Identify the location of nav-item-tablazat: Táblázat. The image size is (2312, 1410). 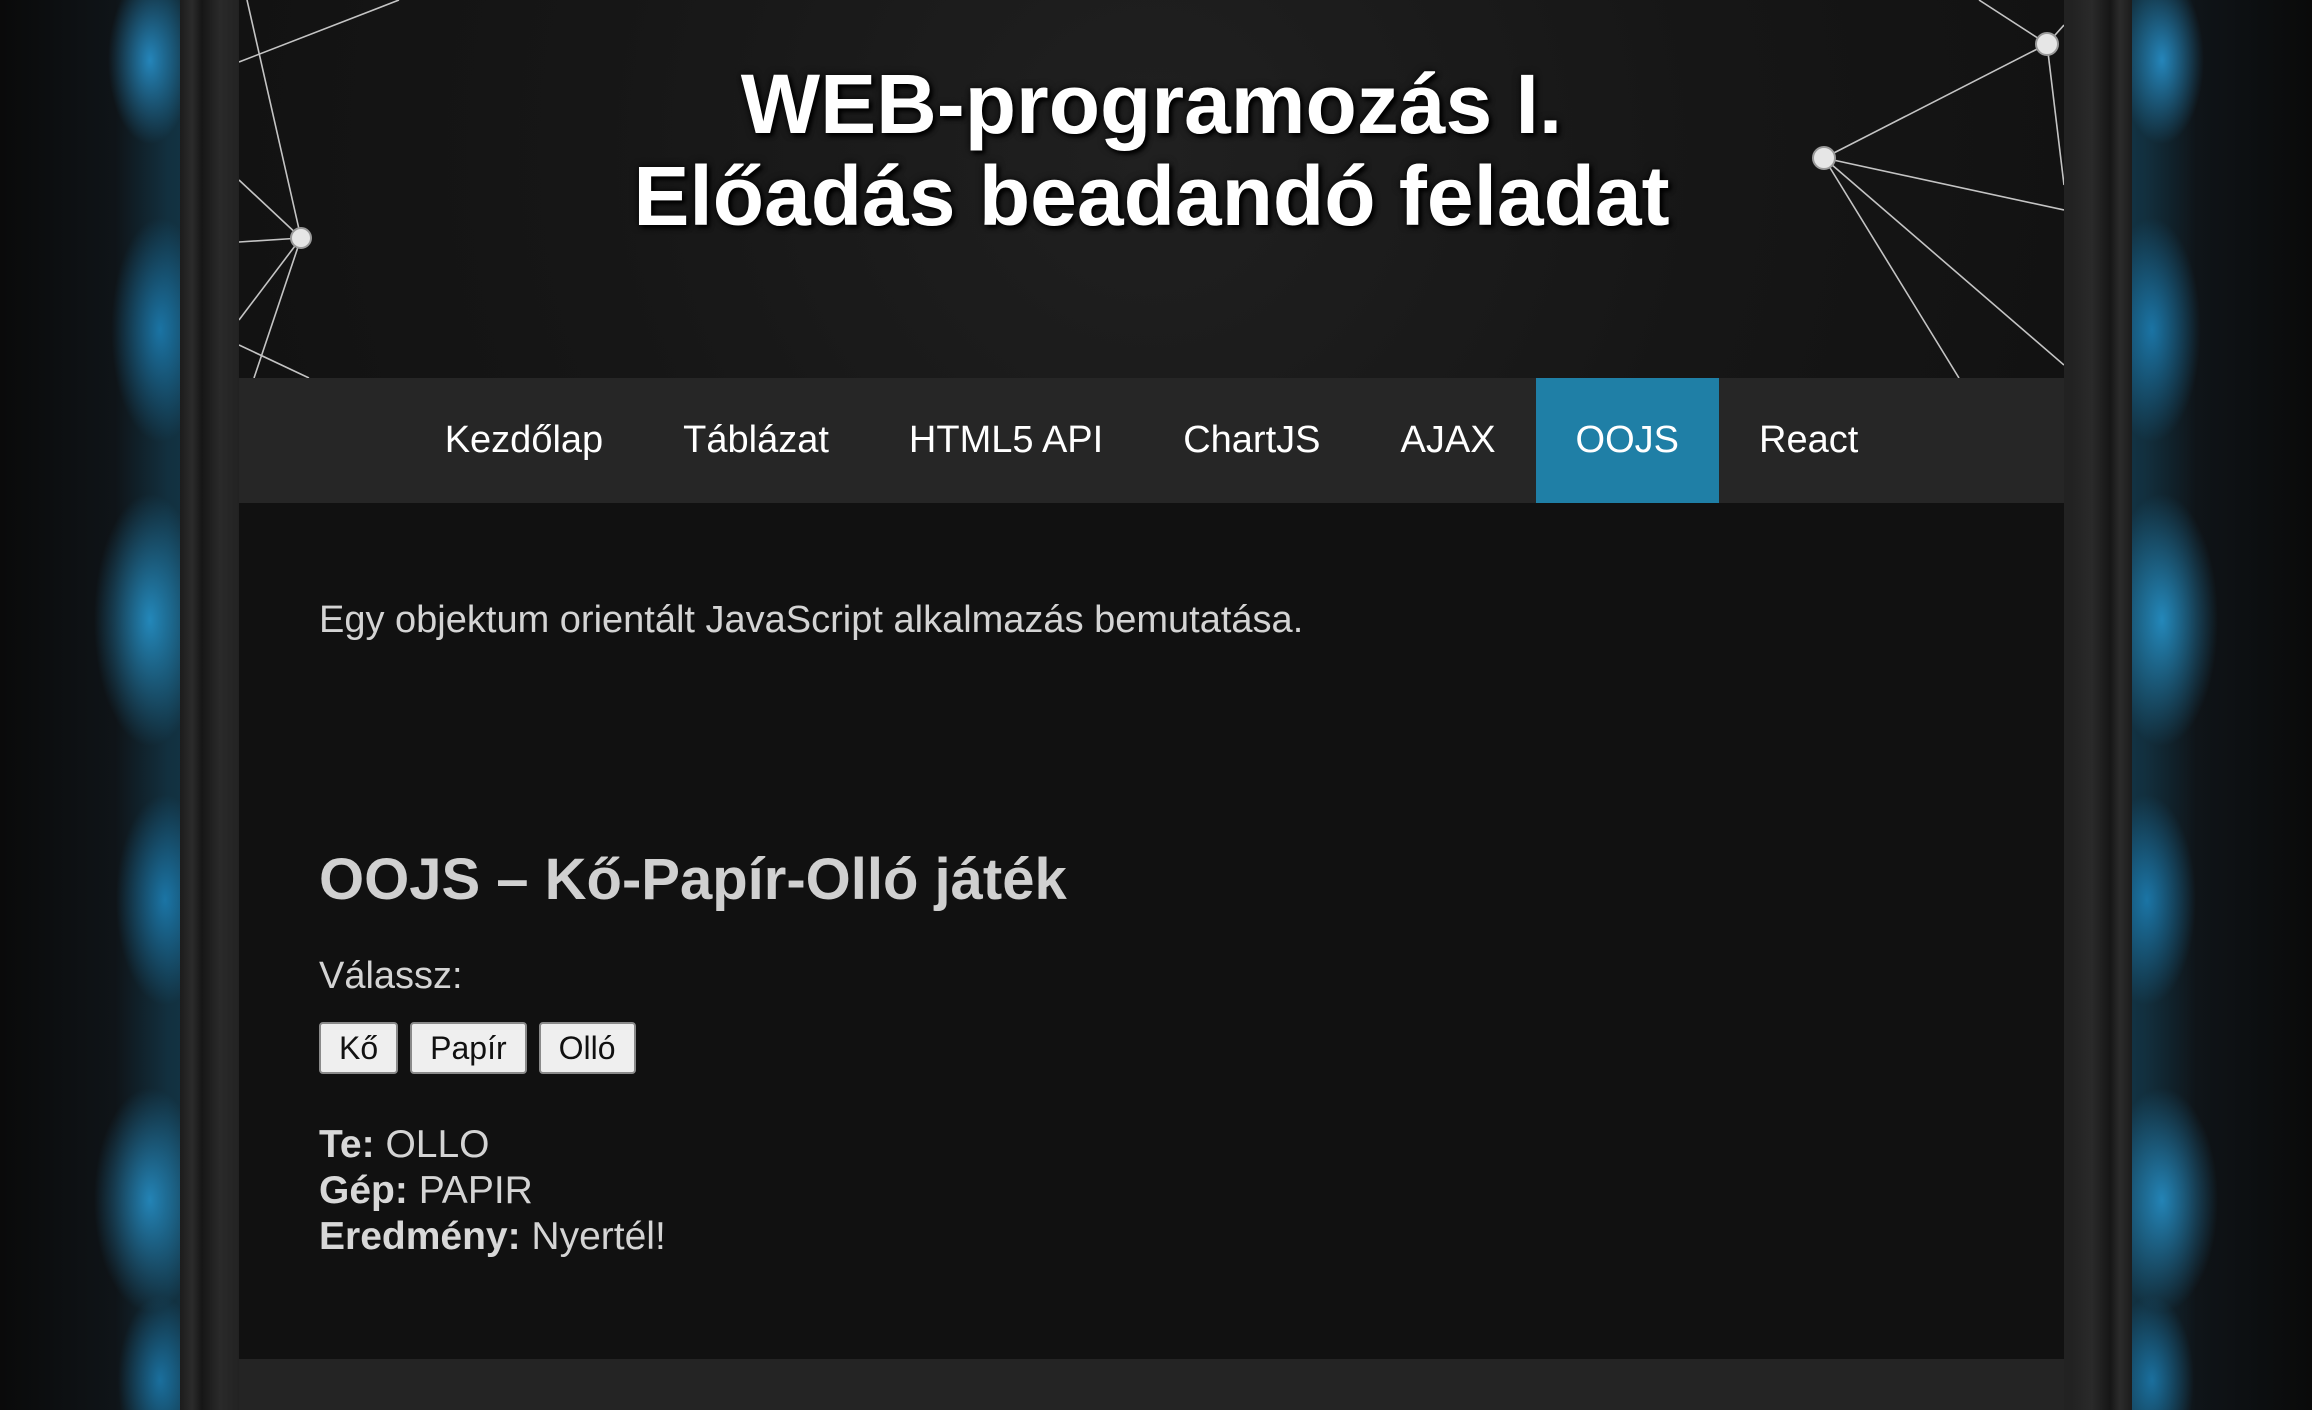
(756, 440).